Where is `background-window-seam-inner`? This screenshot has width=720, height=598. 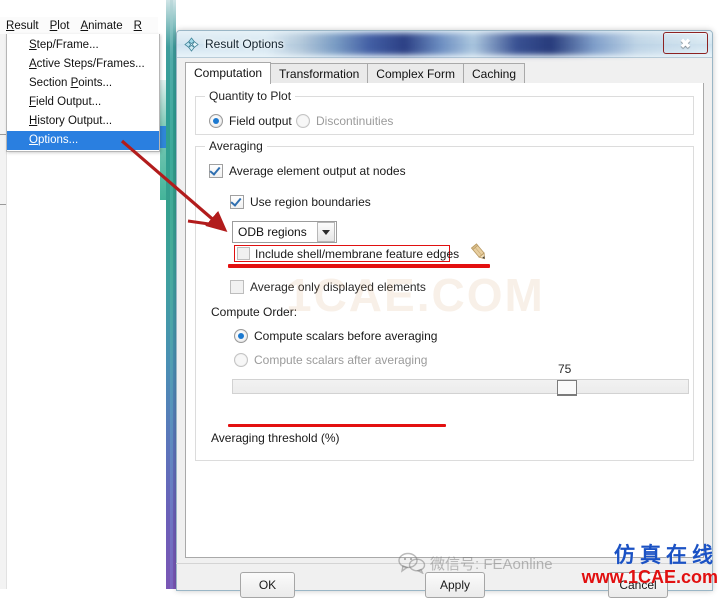
background-window-seam-inner is located at coordinates (171, 294).